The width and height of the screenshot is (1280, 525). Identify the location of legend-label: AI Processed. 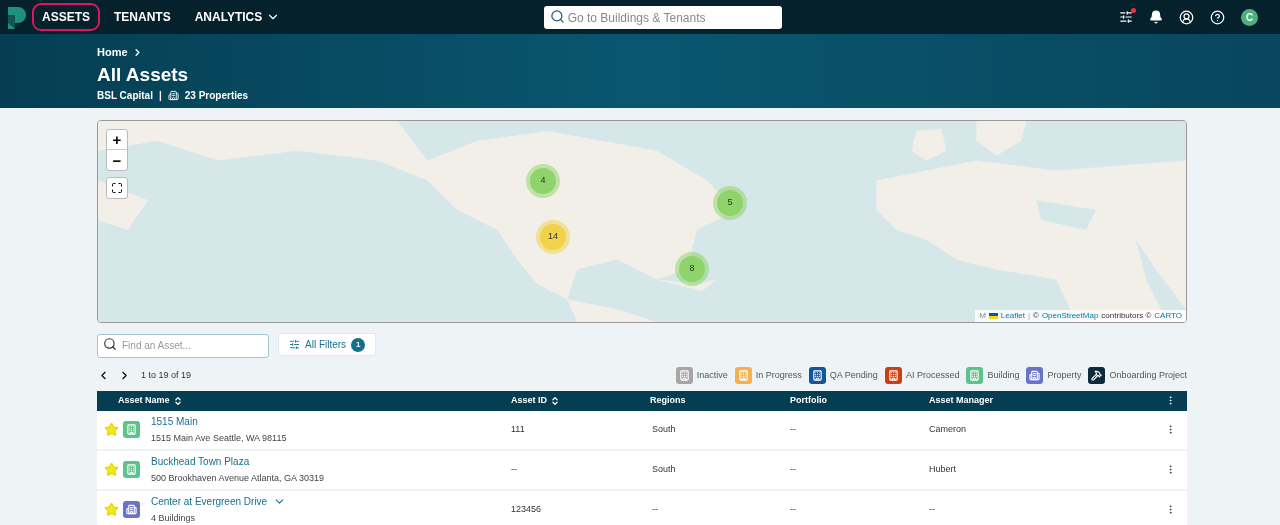
(932, 375).